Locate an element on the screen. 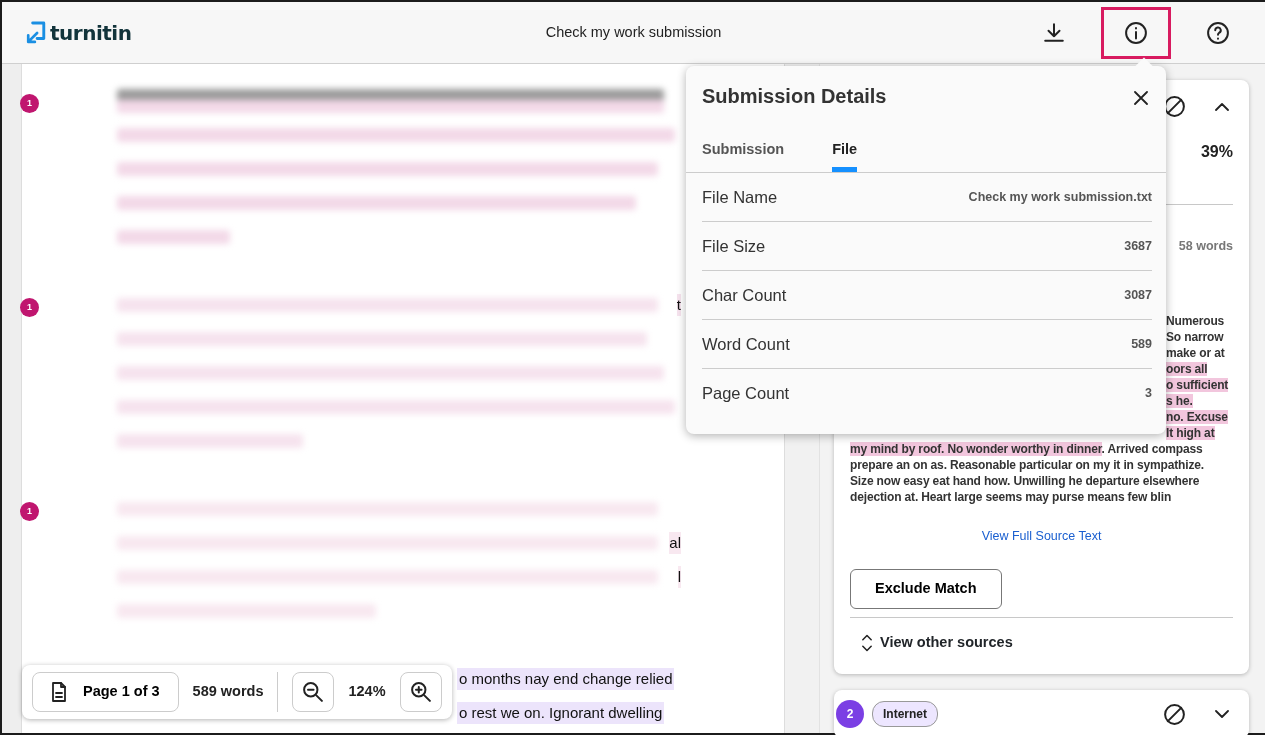 The width and height of the screenshot is (1265, 735). zoom-in-button is located at coordinates (420, 692).